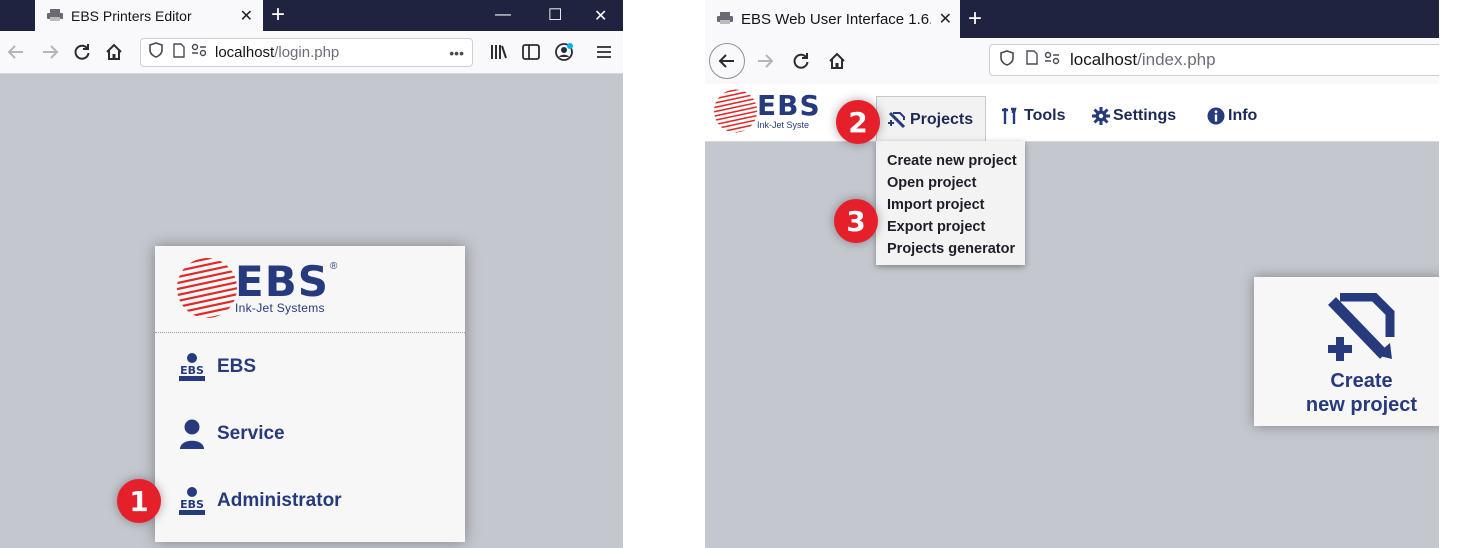 Image resolution: width=1457 pixels, height=548 pixels. I want to click on ebs-logo: EBS ® Ink-Jet Systems, so click(255, 288).